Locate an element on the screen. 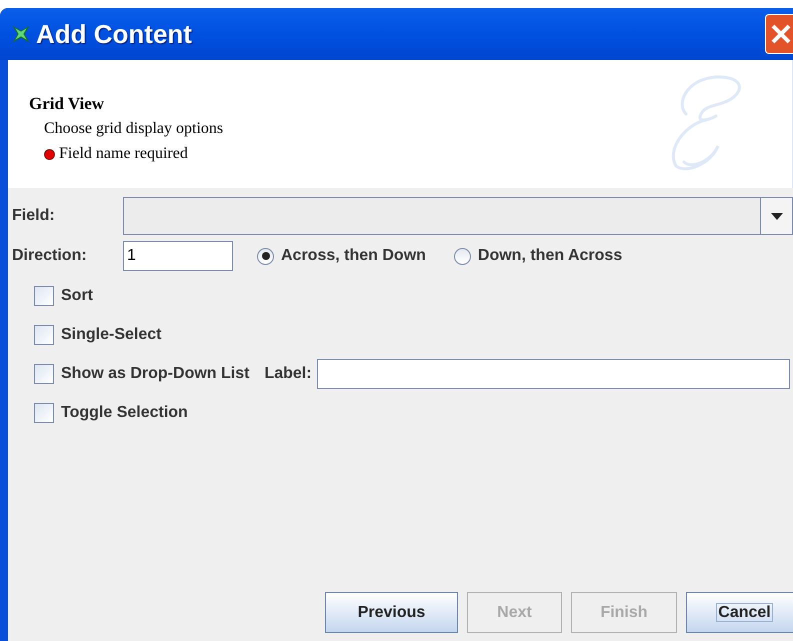 The width and height of the screenshot is (793, 641). radio-label: Across, then Down is located at coordinates (353, 256).